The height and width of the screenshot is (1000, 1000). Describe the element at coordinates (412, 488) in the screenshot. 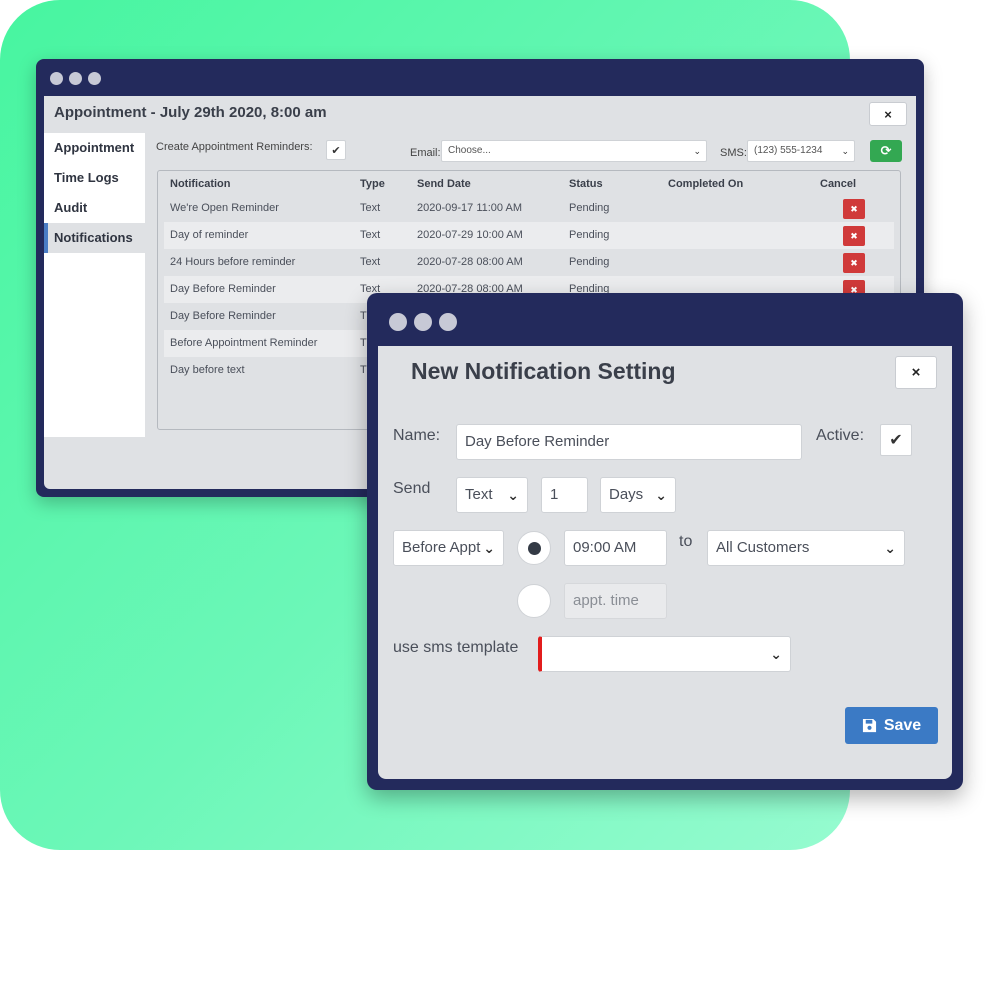

I see `send-label: Send` at that location.